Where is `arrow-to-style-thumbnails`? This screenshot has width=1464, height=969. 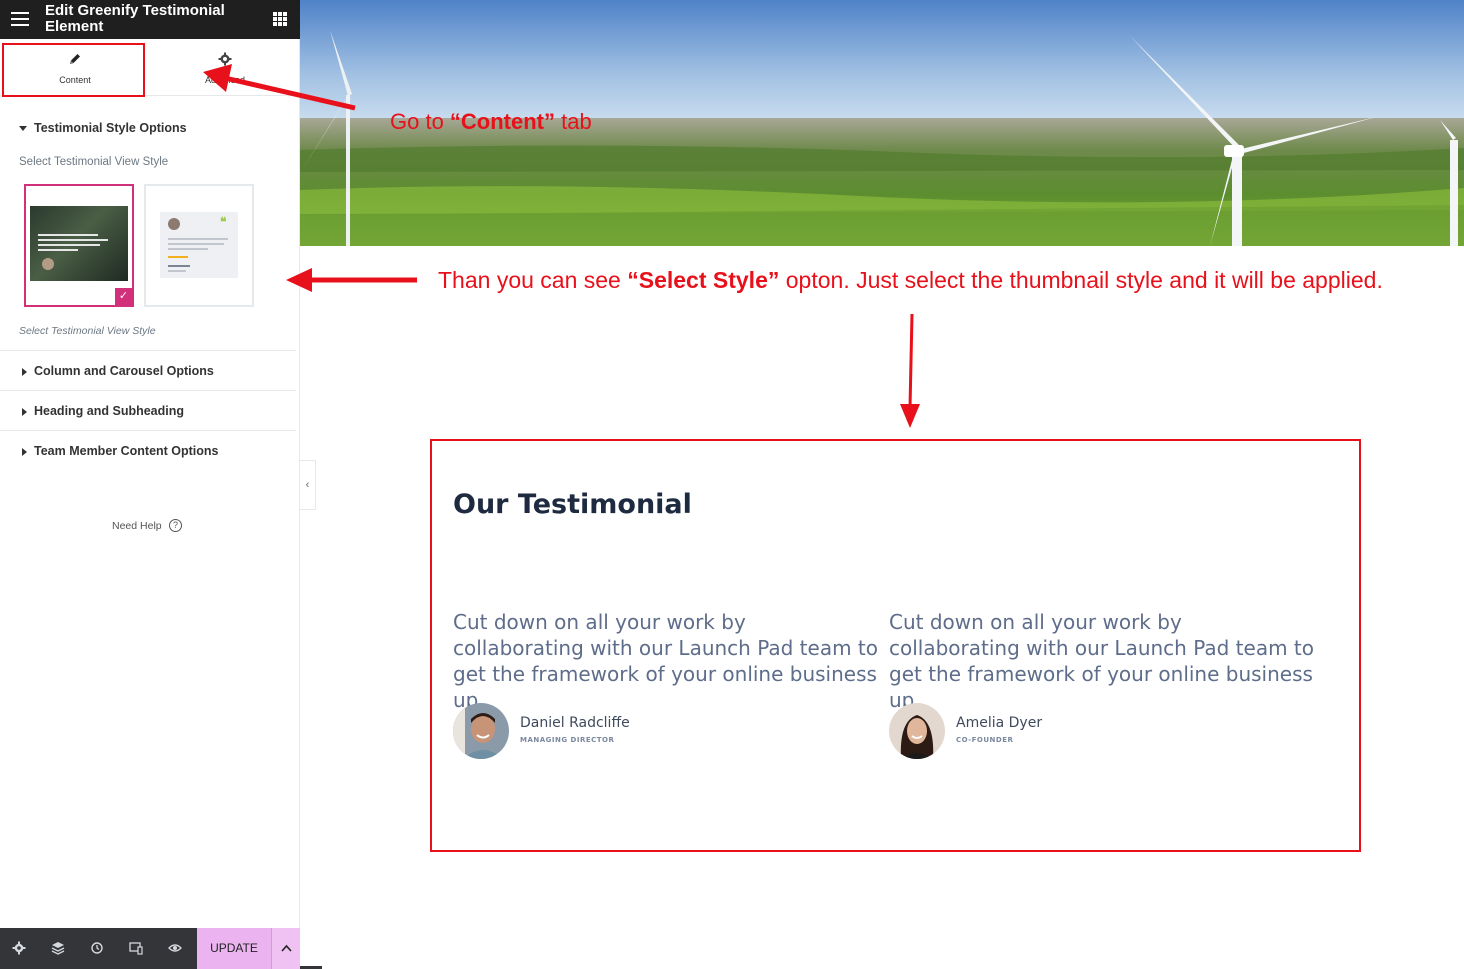 arrow-to-style-thumbnails is located at coordinates (351, 280).